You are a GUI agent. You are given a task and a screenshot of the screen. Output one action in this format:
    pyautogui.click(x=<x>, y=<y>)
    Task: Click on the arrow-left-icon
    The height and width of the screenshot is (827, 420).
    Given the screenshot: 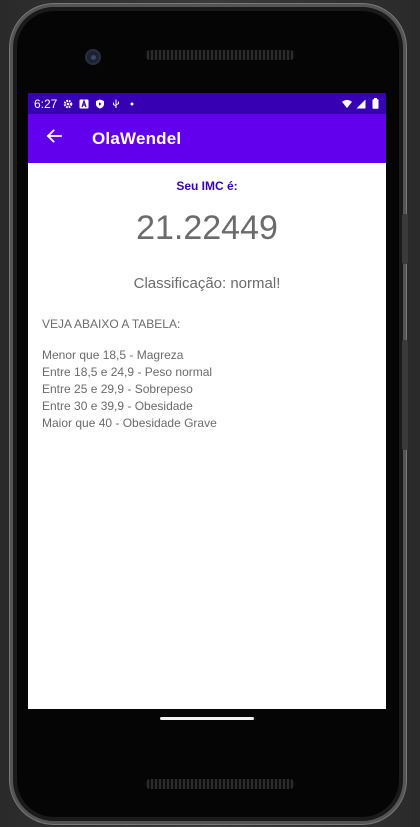 What is the action you would take?
    pyautogui.click(x=54, y=138)
    